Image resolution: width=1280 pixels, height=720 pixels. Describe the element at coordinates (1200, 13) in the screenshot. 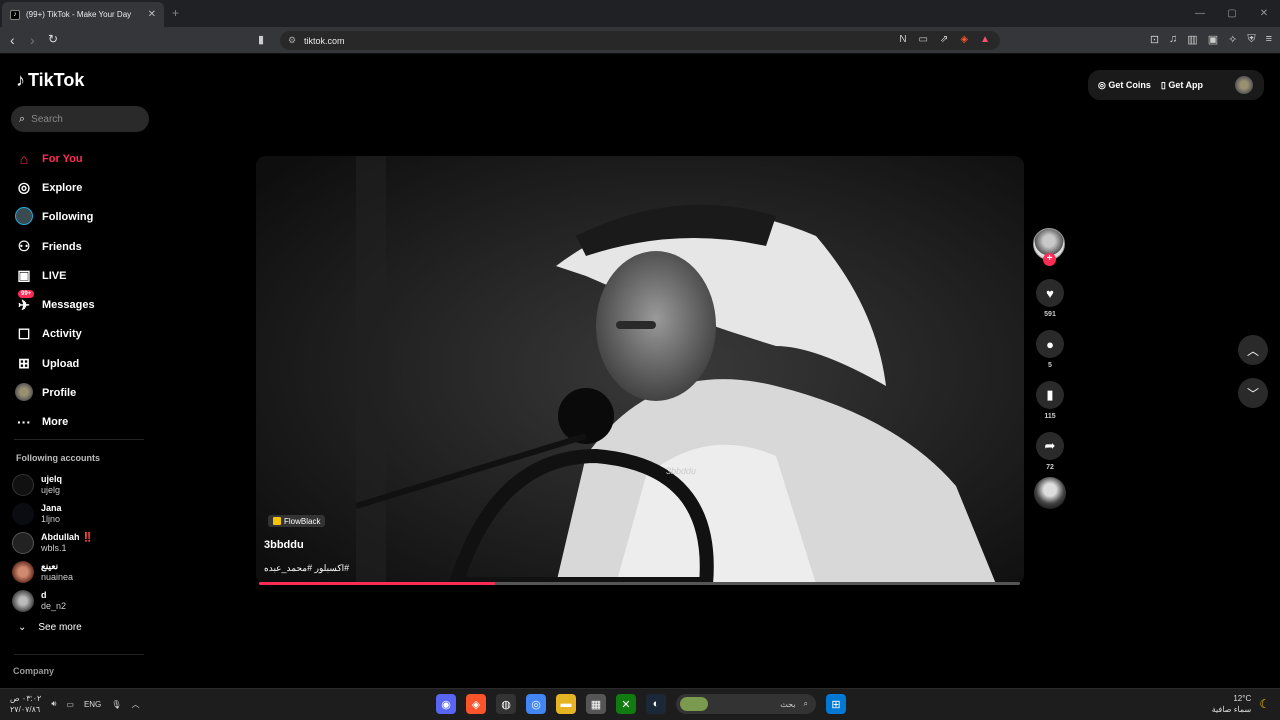

I see `minimize-button: —` at that location.